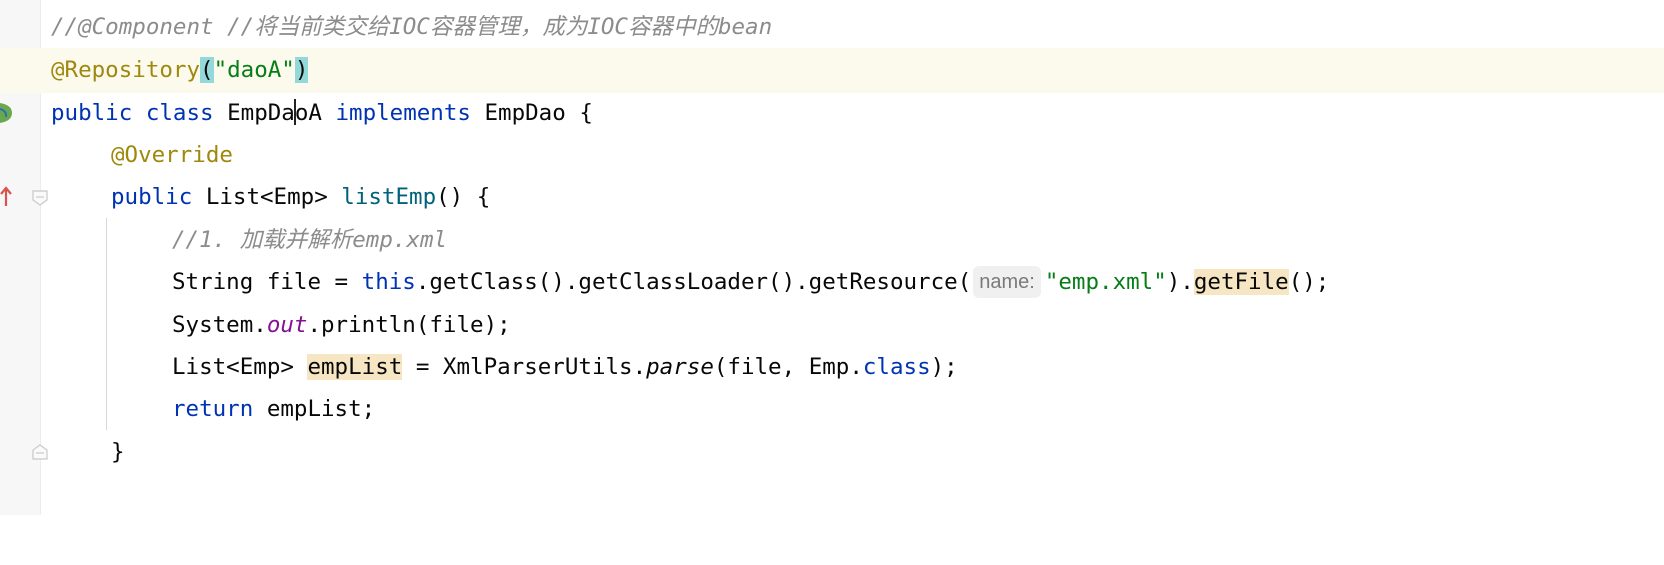  I want to click on code-text: (file, Emp., so click(788, 367).